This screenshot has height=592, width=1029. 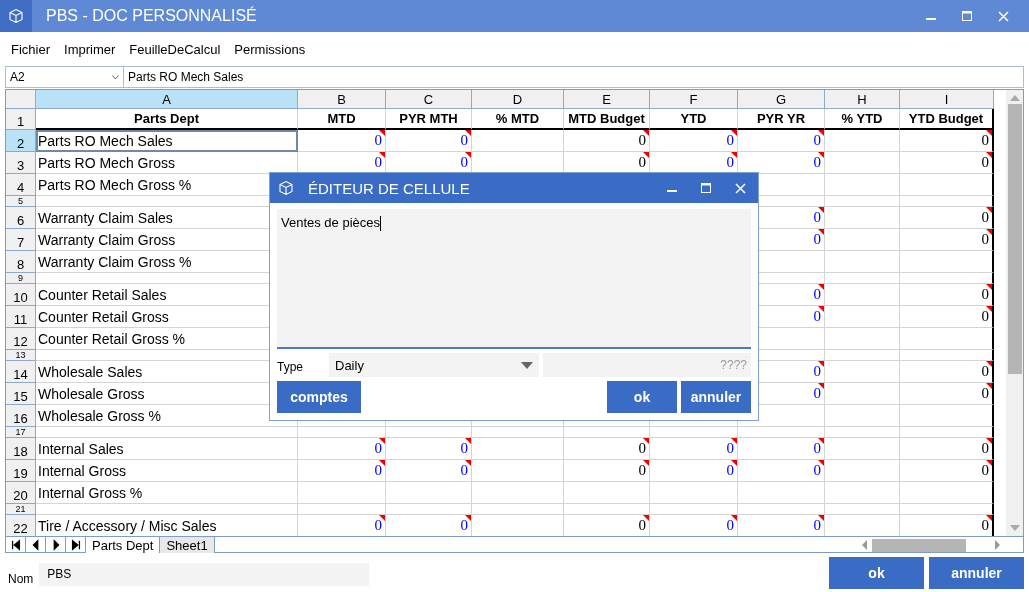 What do you see at coordinates (81, 448) in the screenshot?
I see `table-cell: Internal Sales` at bounding box center [81, 448].